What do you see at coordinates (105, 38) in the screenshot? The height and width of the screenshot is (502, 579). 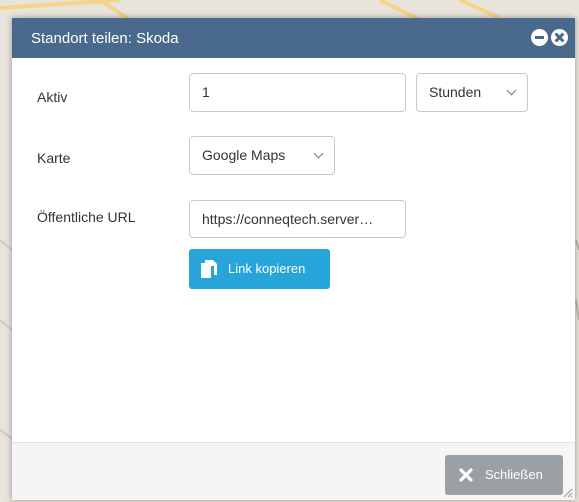 I see `dialog-title: Standort teilen: Skoda` at bounding box center [105, 38].